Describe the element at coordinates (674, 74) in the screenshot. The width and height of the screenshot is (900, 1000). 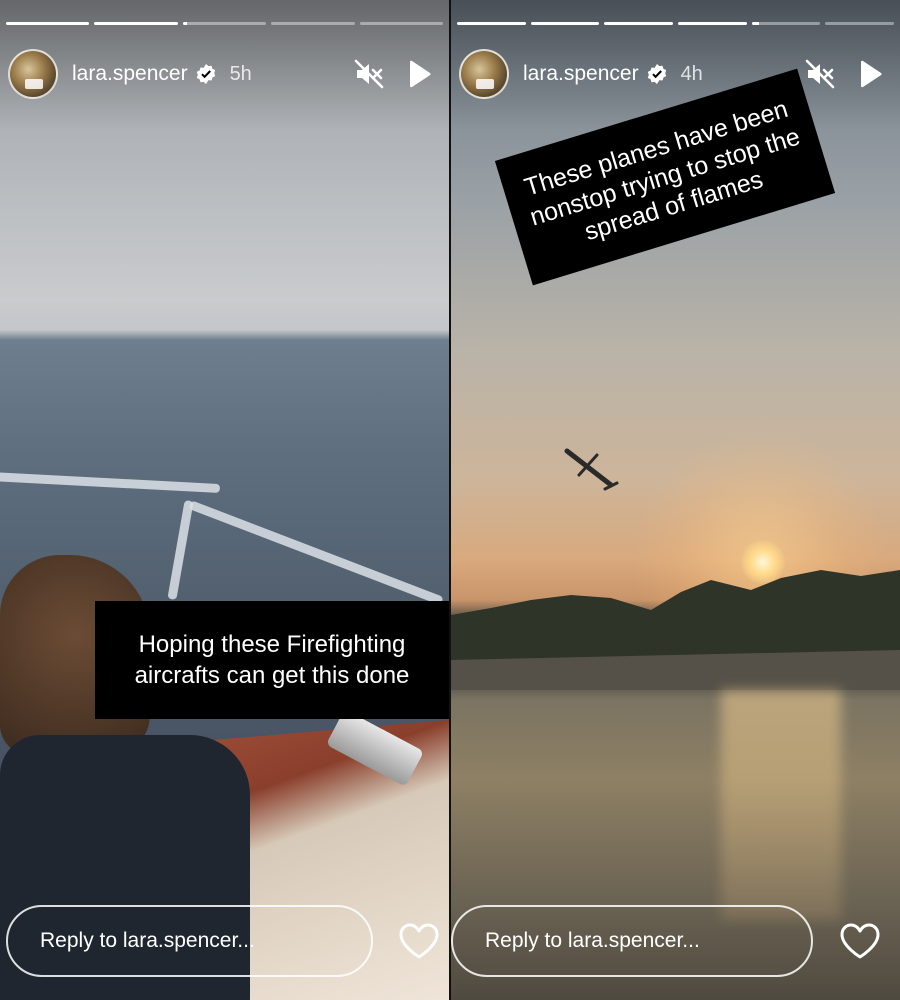
I see `story-header: lara.spencer 4h` at that location.